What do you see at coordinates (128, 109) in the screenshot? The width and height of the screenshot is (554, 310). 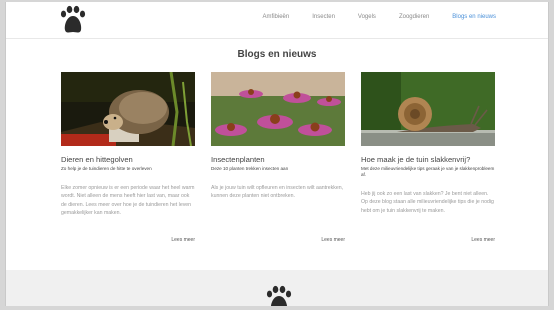 I see `hedgehog-photo` at bounding box center [128, 109].